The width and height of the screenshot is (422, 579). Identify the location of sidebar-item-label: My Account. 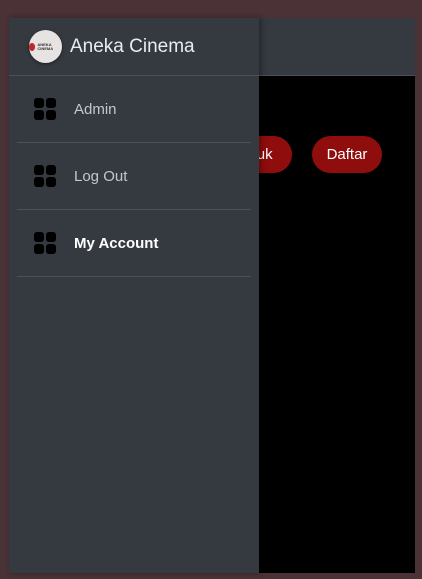
(116, 243).